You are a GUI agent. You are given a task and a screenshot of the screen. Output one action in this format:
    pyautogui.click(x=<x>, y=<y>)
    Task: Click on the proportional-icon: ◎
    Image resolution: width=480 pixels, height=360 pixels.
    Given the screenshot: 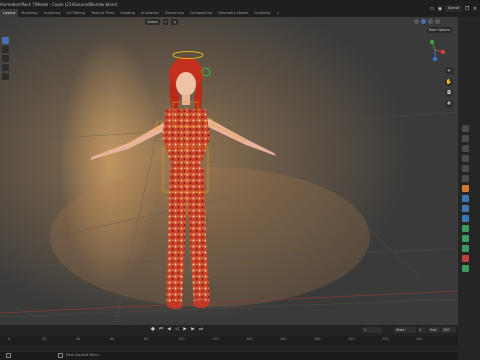 What is the action you would take?
    pyautogui.click(x=175, y=21)
    